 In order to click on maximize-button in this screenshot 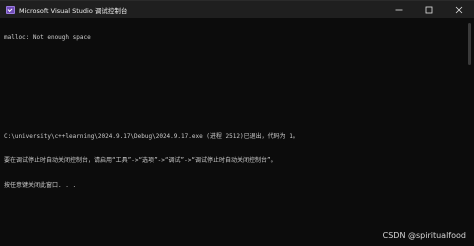, I will do `click(429, 9)`.